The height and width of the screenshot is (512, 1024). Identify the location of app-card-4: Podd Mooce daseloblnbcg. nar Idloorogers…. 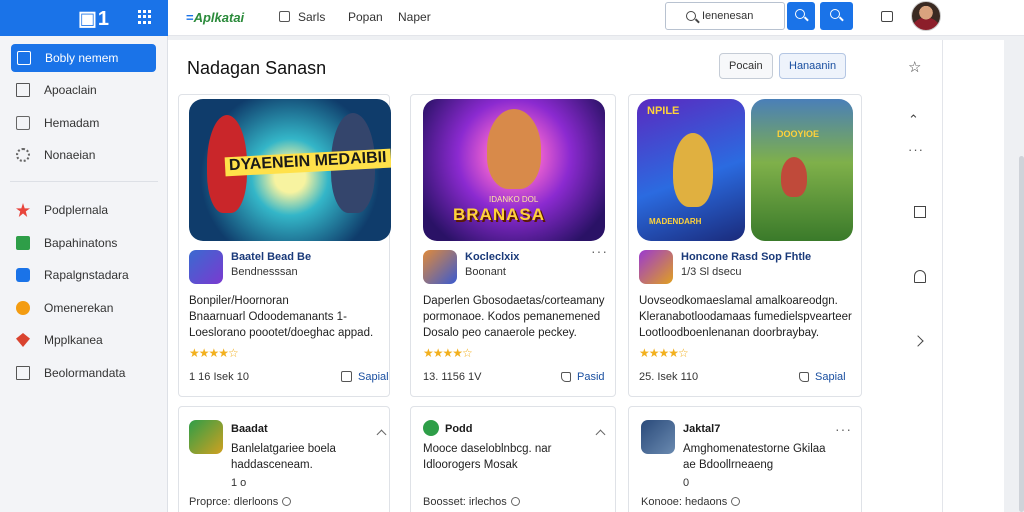
(513, 459).